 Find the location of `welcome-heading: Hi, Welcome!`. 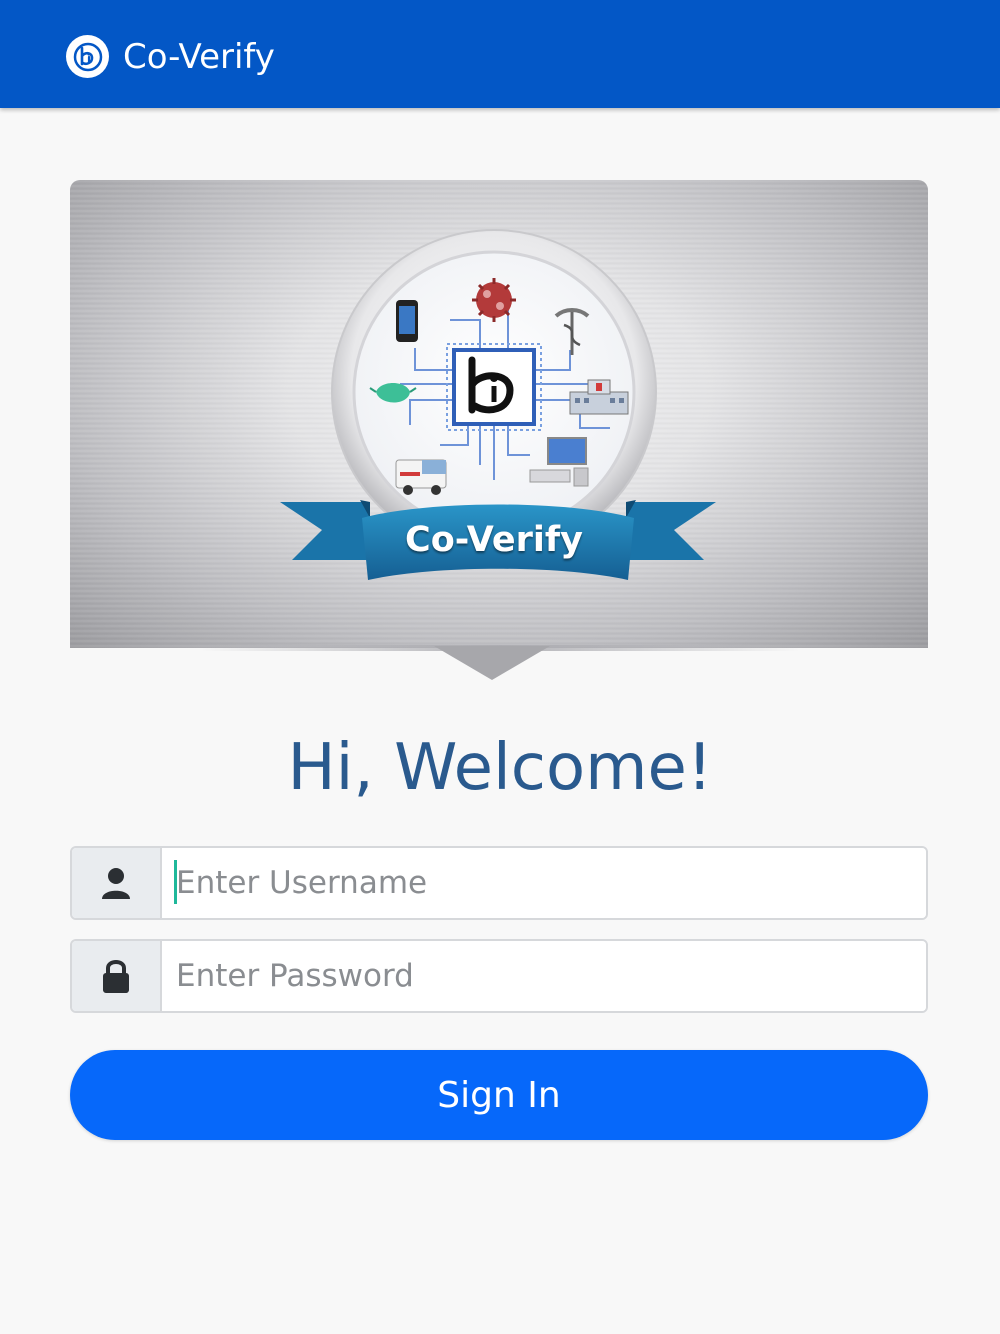

welcome-heading: Hi, Welcome! is located at coordinates (500, 768).